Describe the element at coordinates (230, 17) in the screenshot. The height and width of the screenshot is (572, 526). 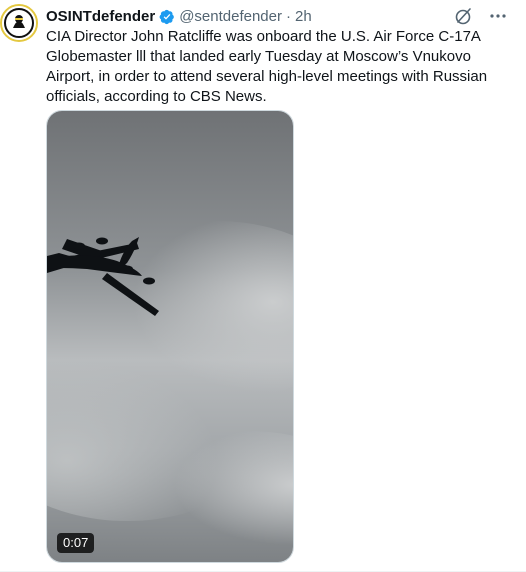
I see `handle: @sentdefender` at that location.